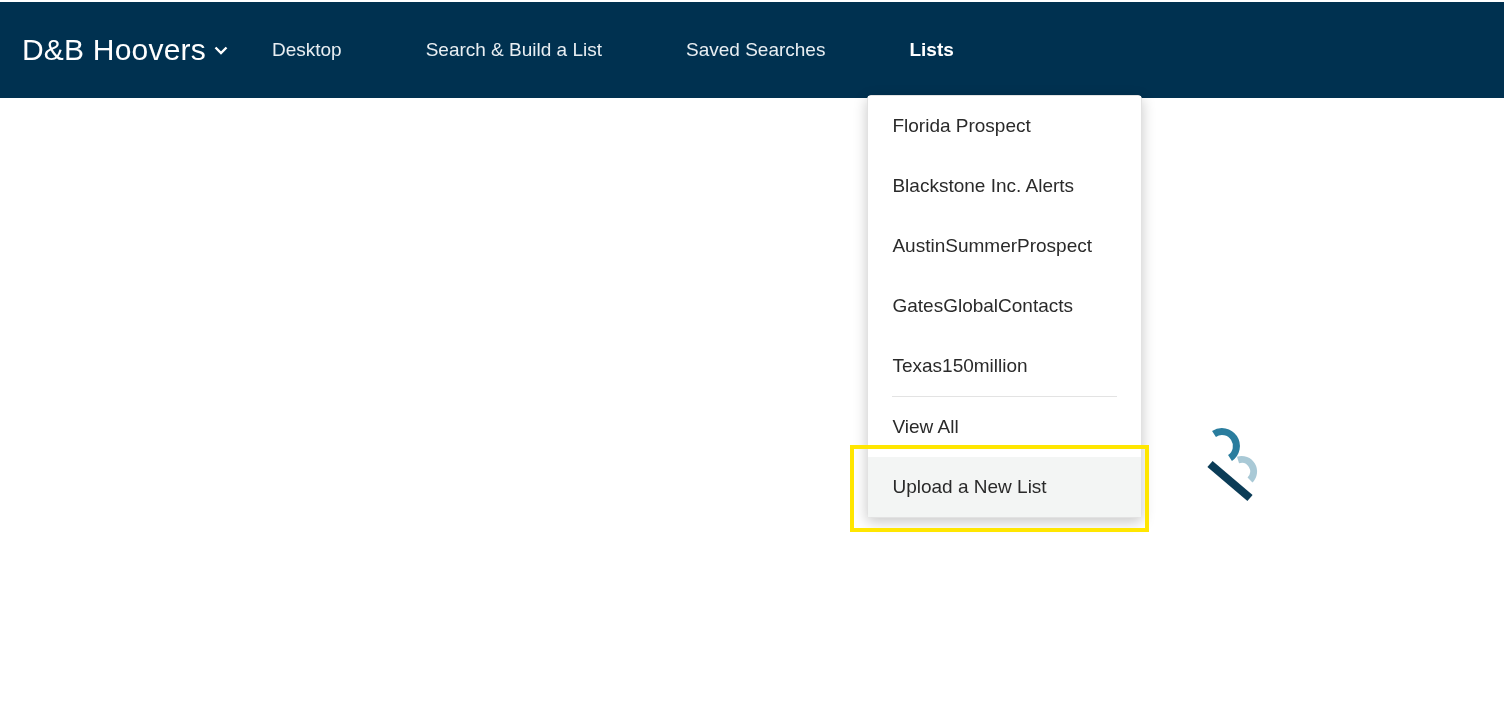  What do you see at coordinates (1005, 366) in the screenshot?
I see `menu-item: Texas150million` at bounding box center [1005, 366].